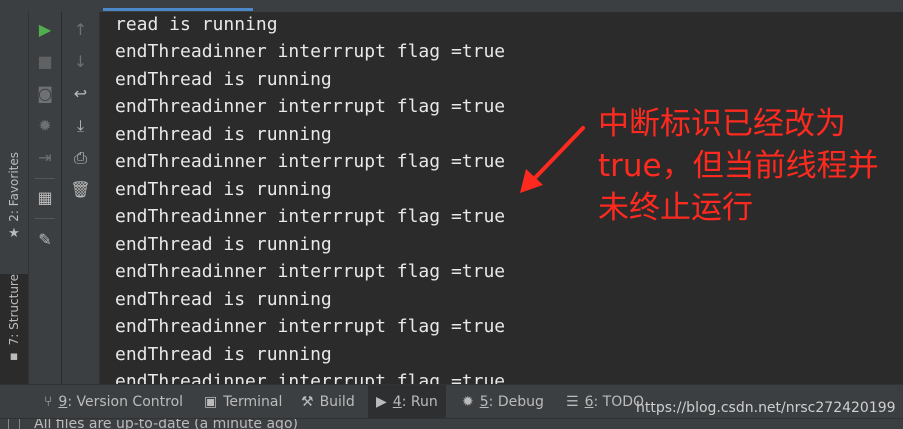 This screenshot has height=429, width=903. What do you see at coordinates (14, 310) in the screenshot?
I see `structure-label: 7: Structure` at bounding box center [14, 310].